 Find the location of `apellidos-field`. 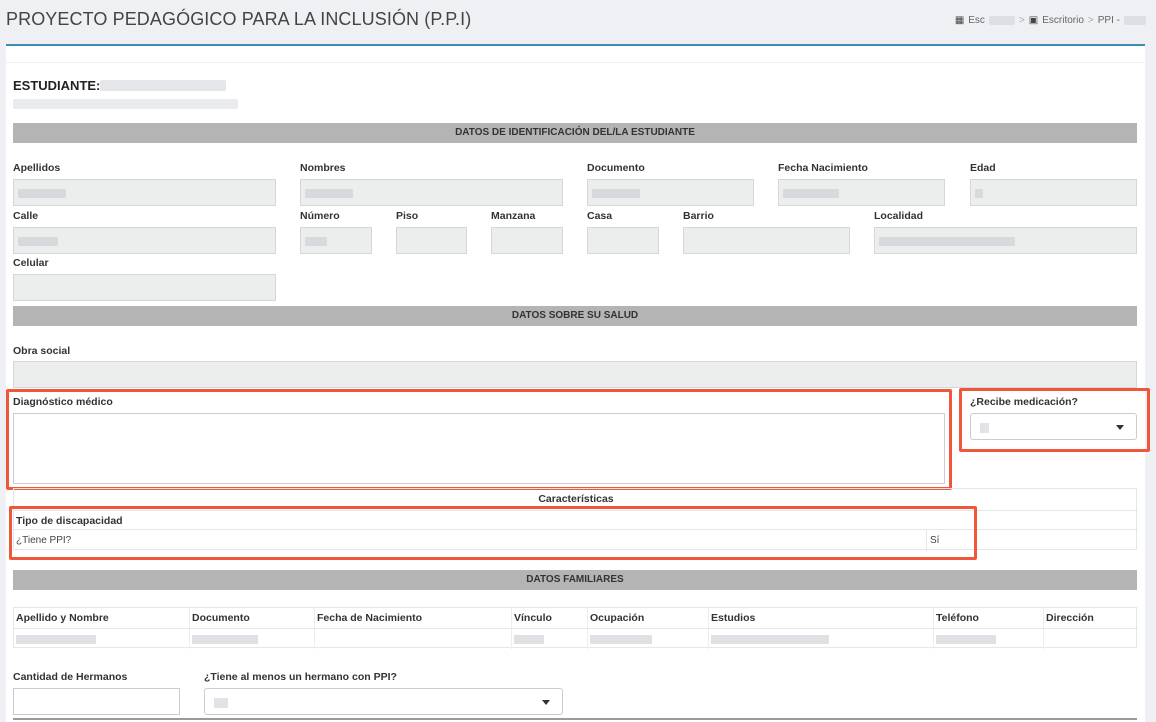

apellidos-field is located at coordinates (144, 192).